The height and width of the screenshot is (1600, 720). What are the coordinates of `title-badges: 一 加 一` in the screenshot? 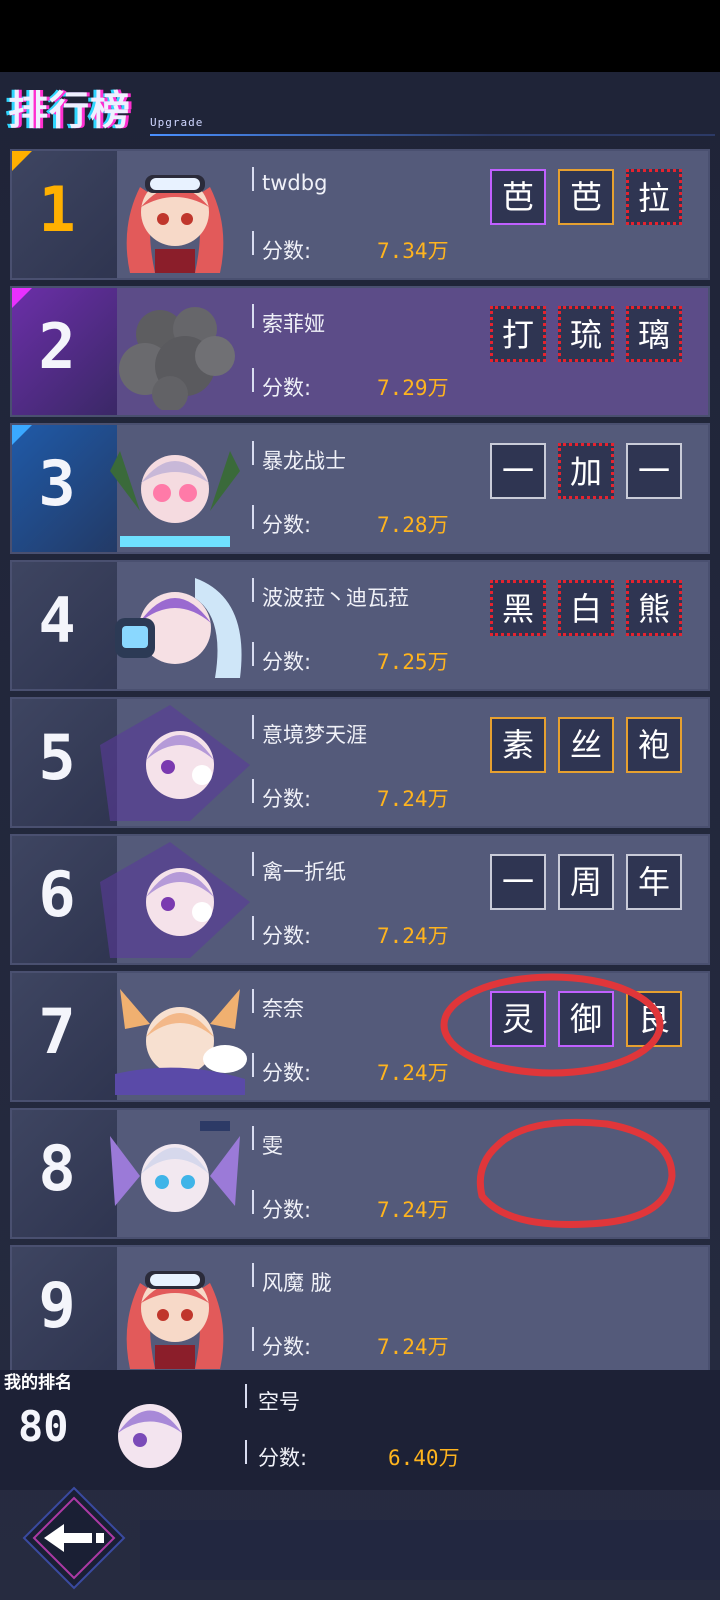 It's located at (590, 473).